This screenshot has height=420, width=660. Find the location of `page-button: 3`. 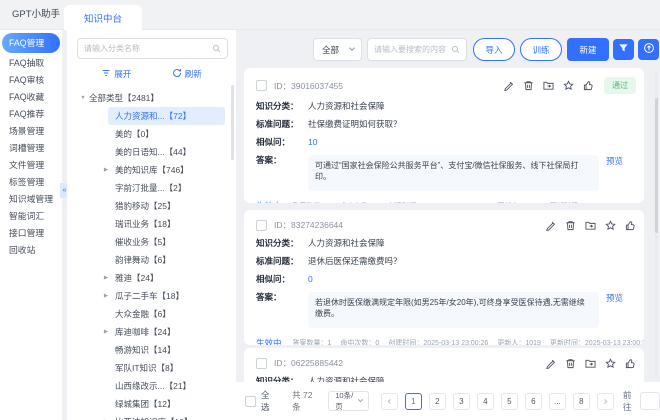

page-button: 3 is located at coordinates (461, 401).